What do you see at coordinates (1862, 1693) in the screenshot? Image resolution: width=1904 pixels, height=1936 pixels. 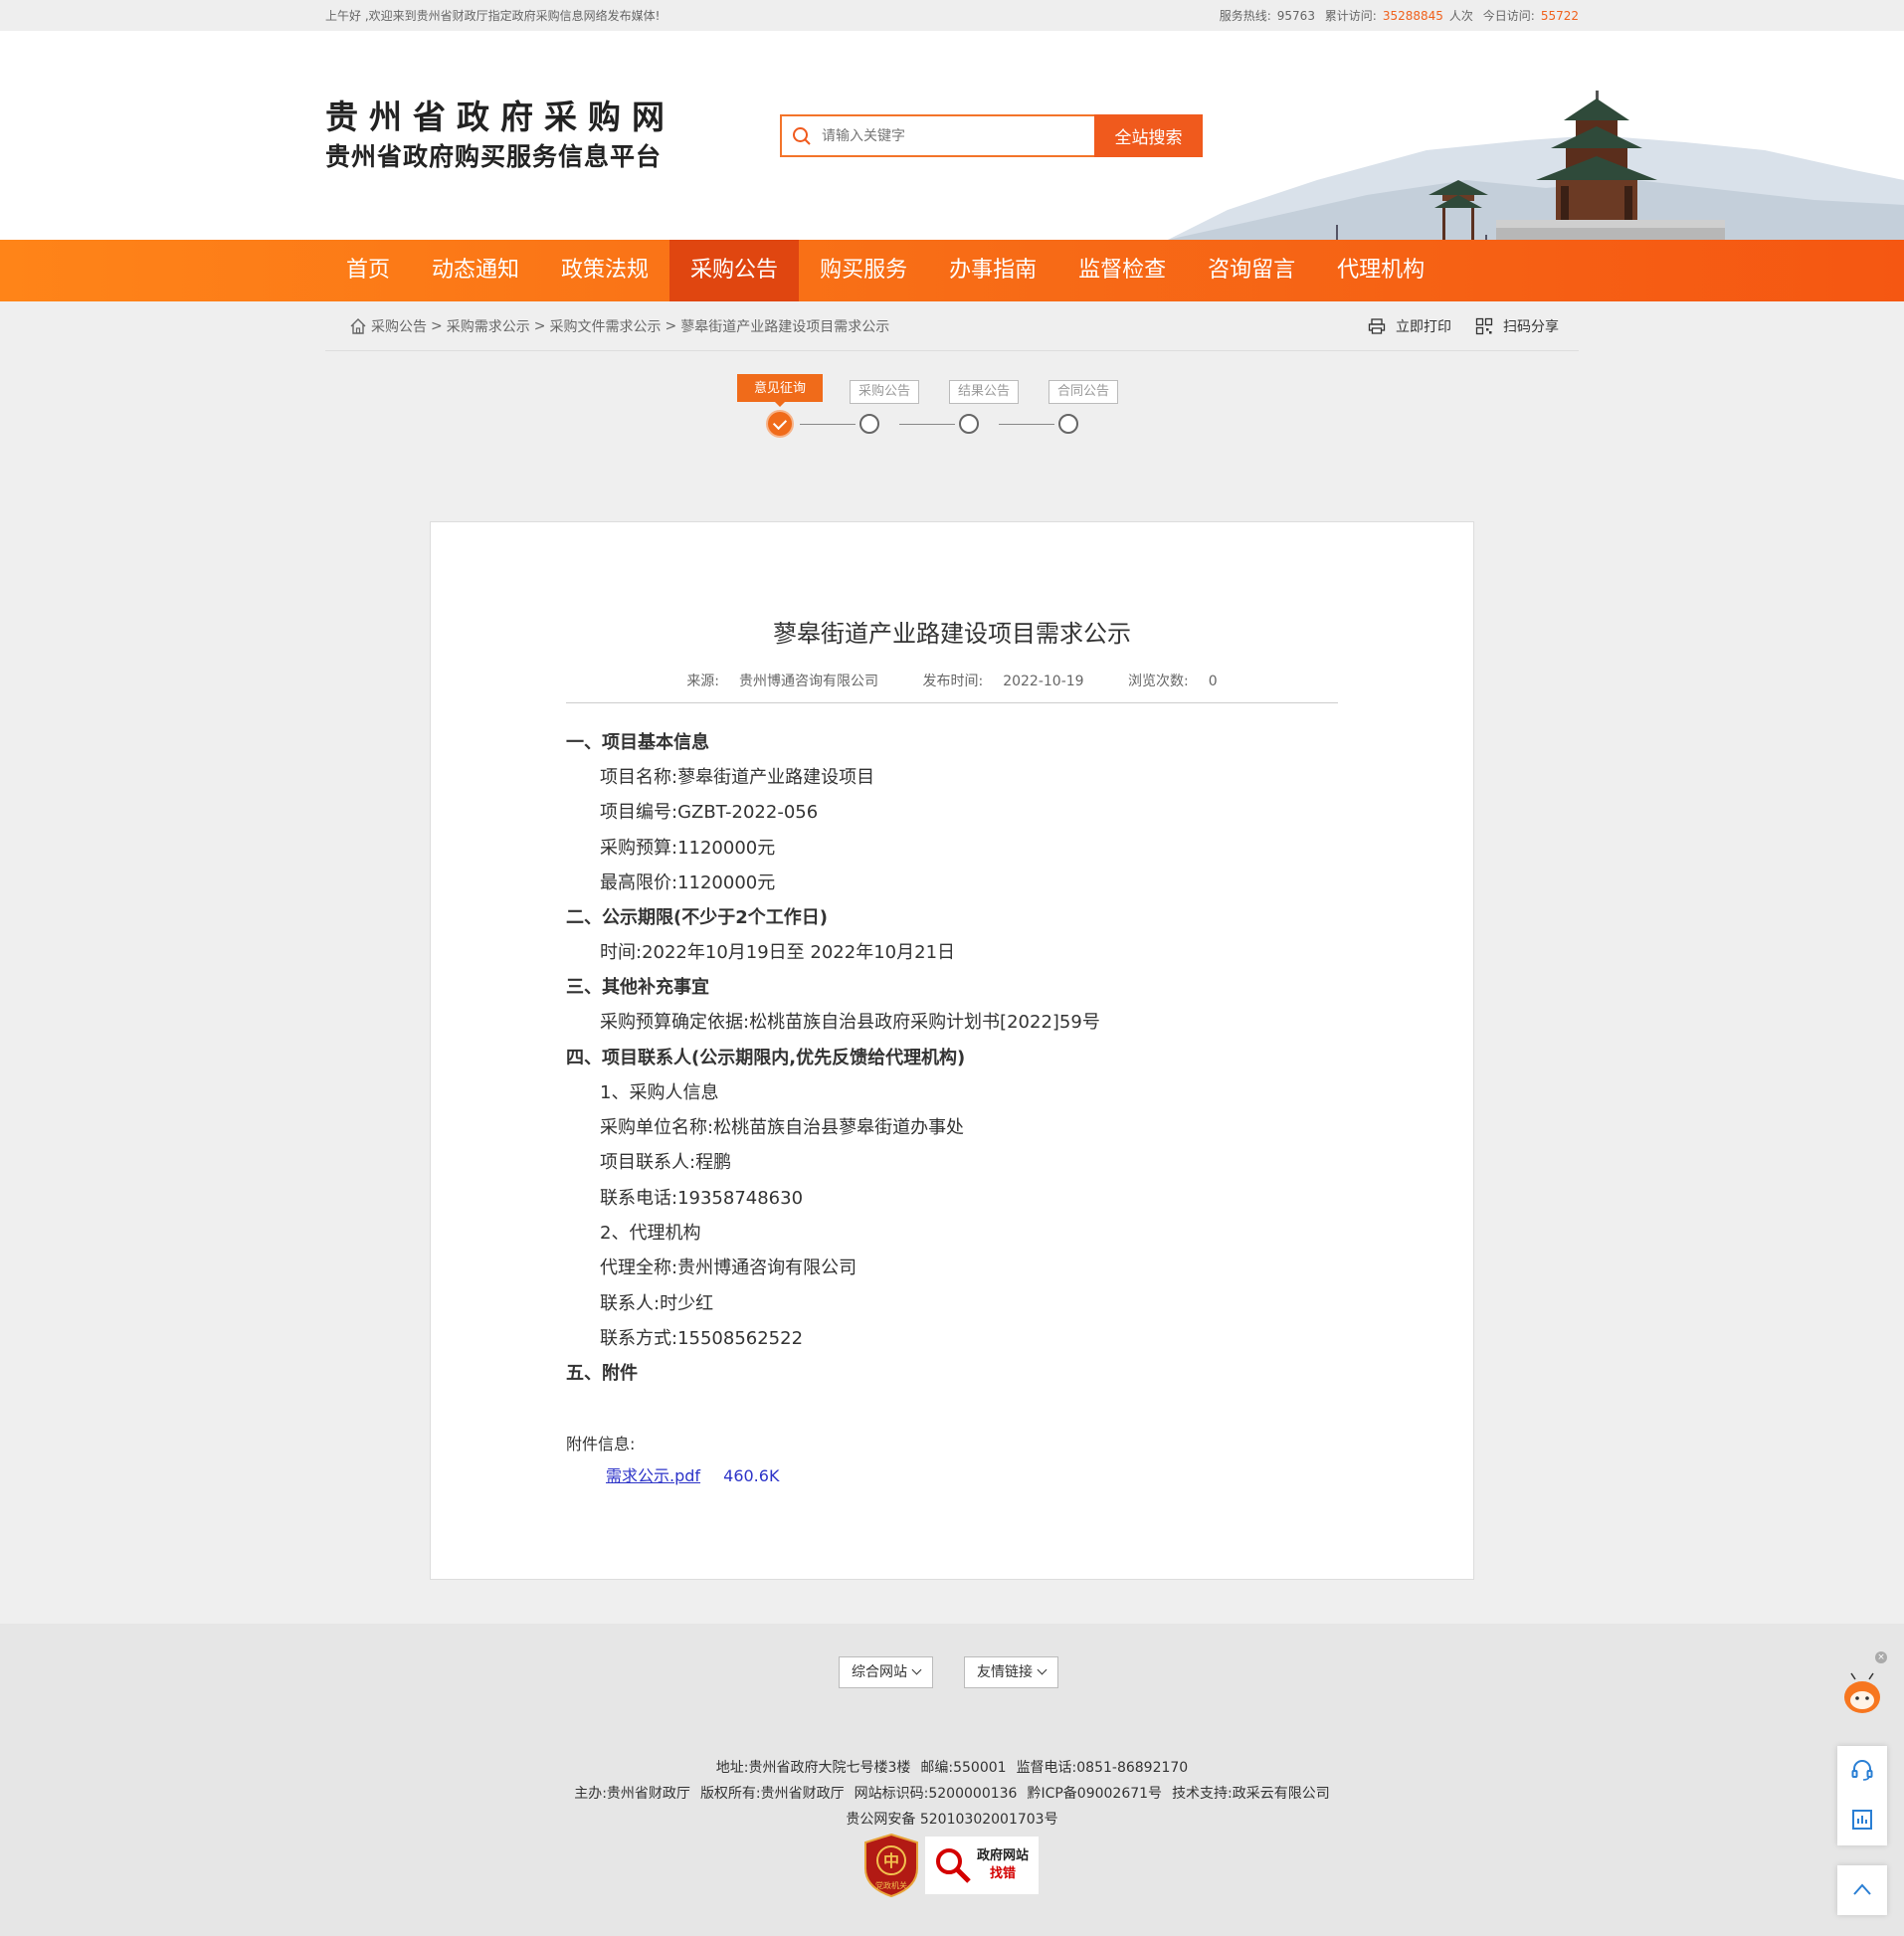 I see `mascot-icon` at bounding box center [1862, 1693].